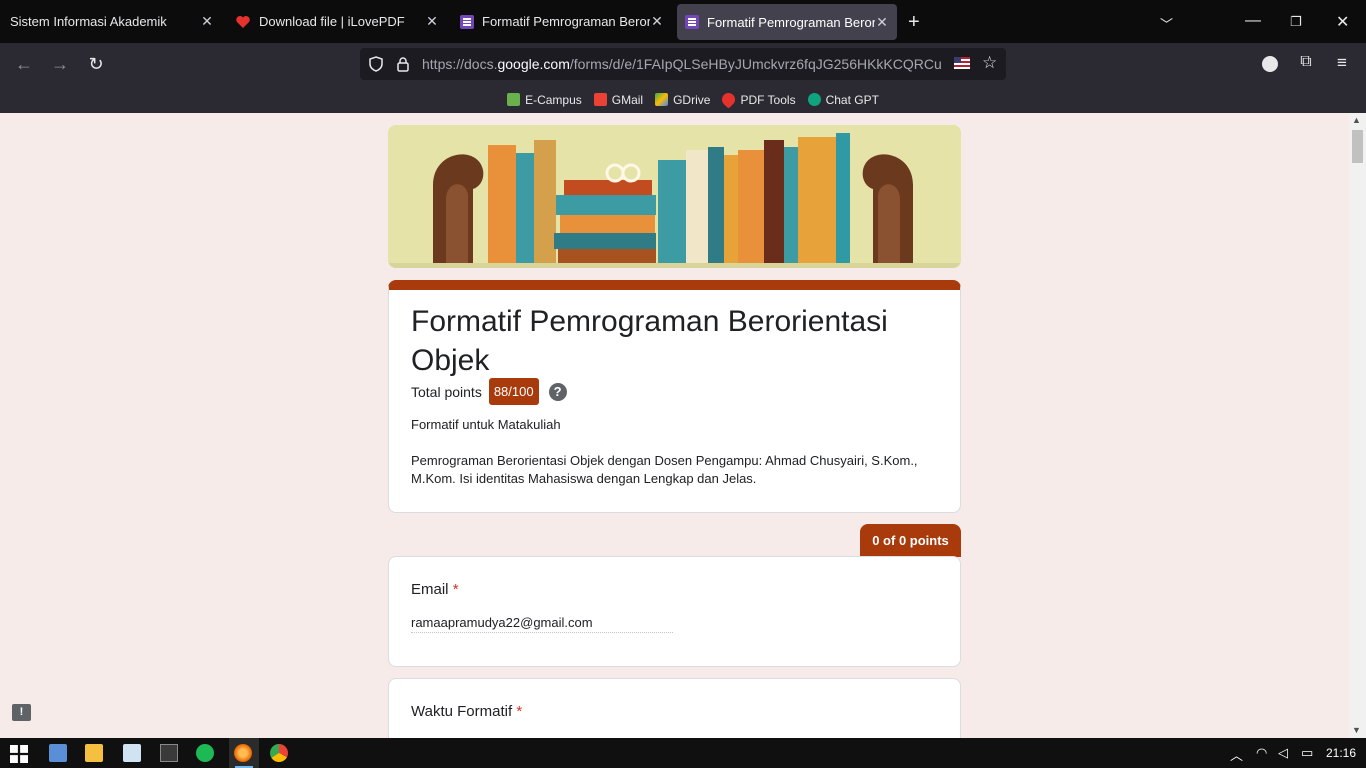 Image resolution: width=1366 pixels, height=768 pixels. What do you see at coordinates (533, 64) in the screenshot?
I see `url-domain: google.com` at bounding box center [533, 64].